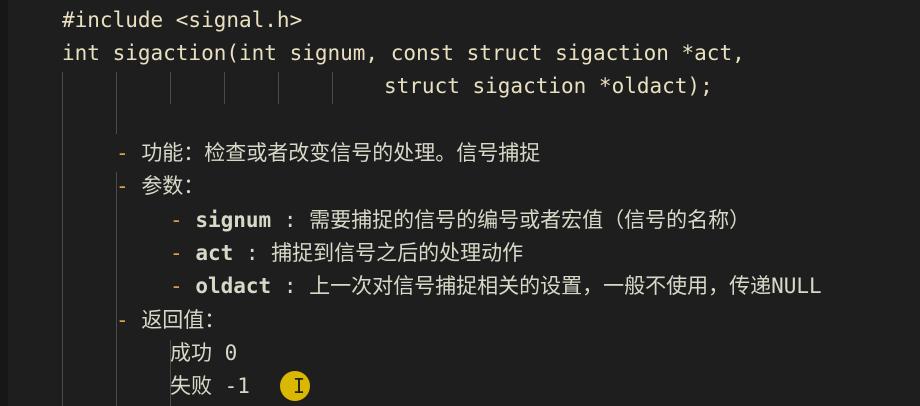  I want to click on params-line: - 参数：, so click(160, 186).